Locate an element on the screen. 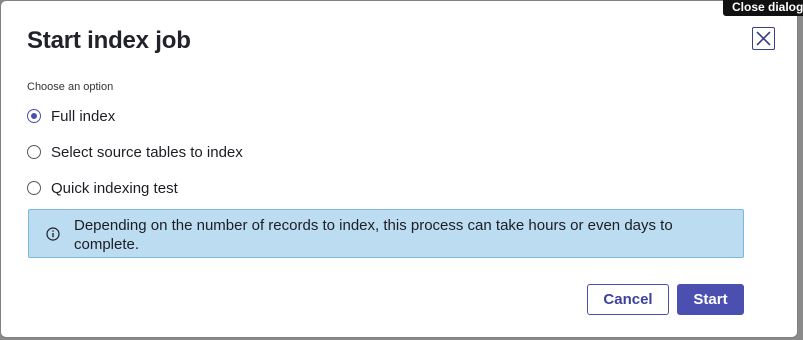 This screenshot has height=340, width=803. radio-full-index is located at coordinates (34, 116).